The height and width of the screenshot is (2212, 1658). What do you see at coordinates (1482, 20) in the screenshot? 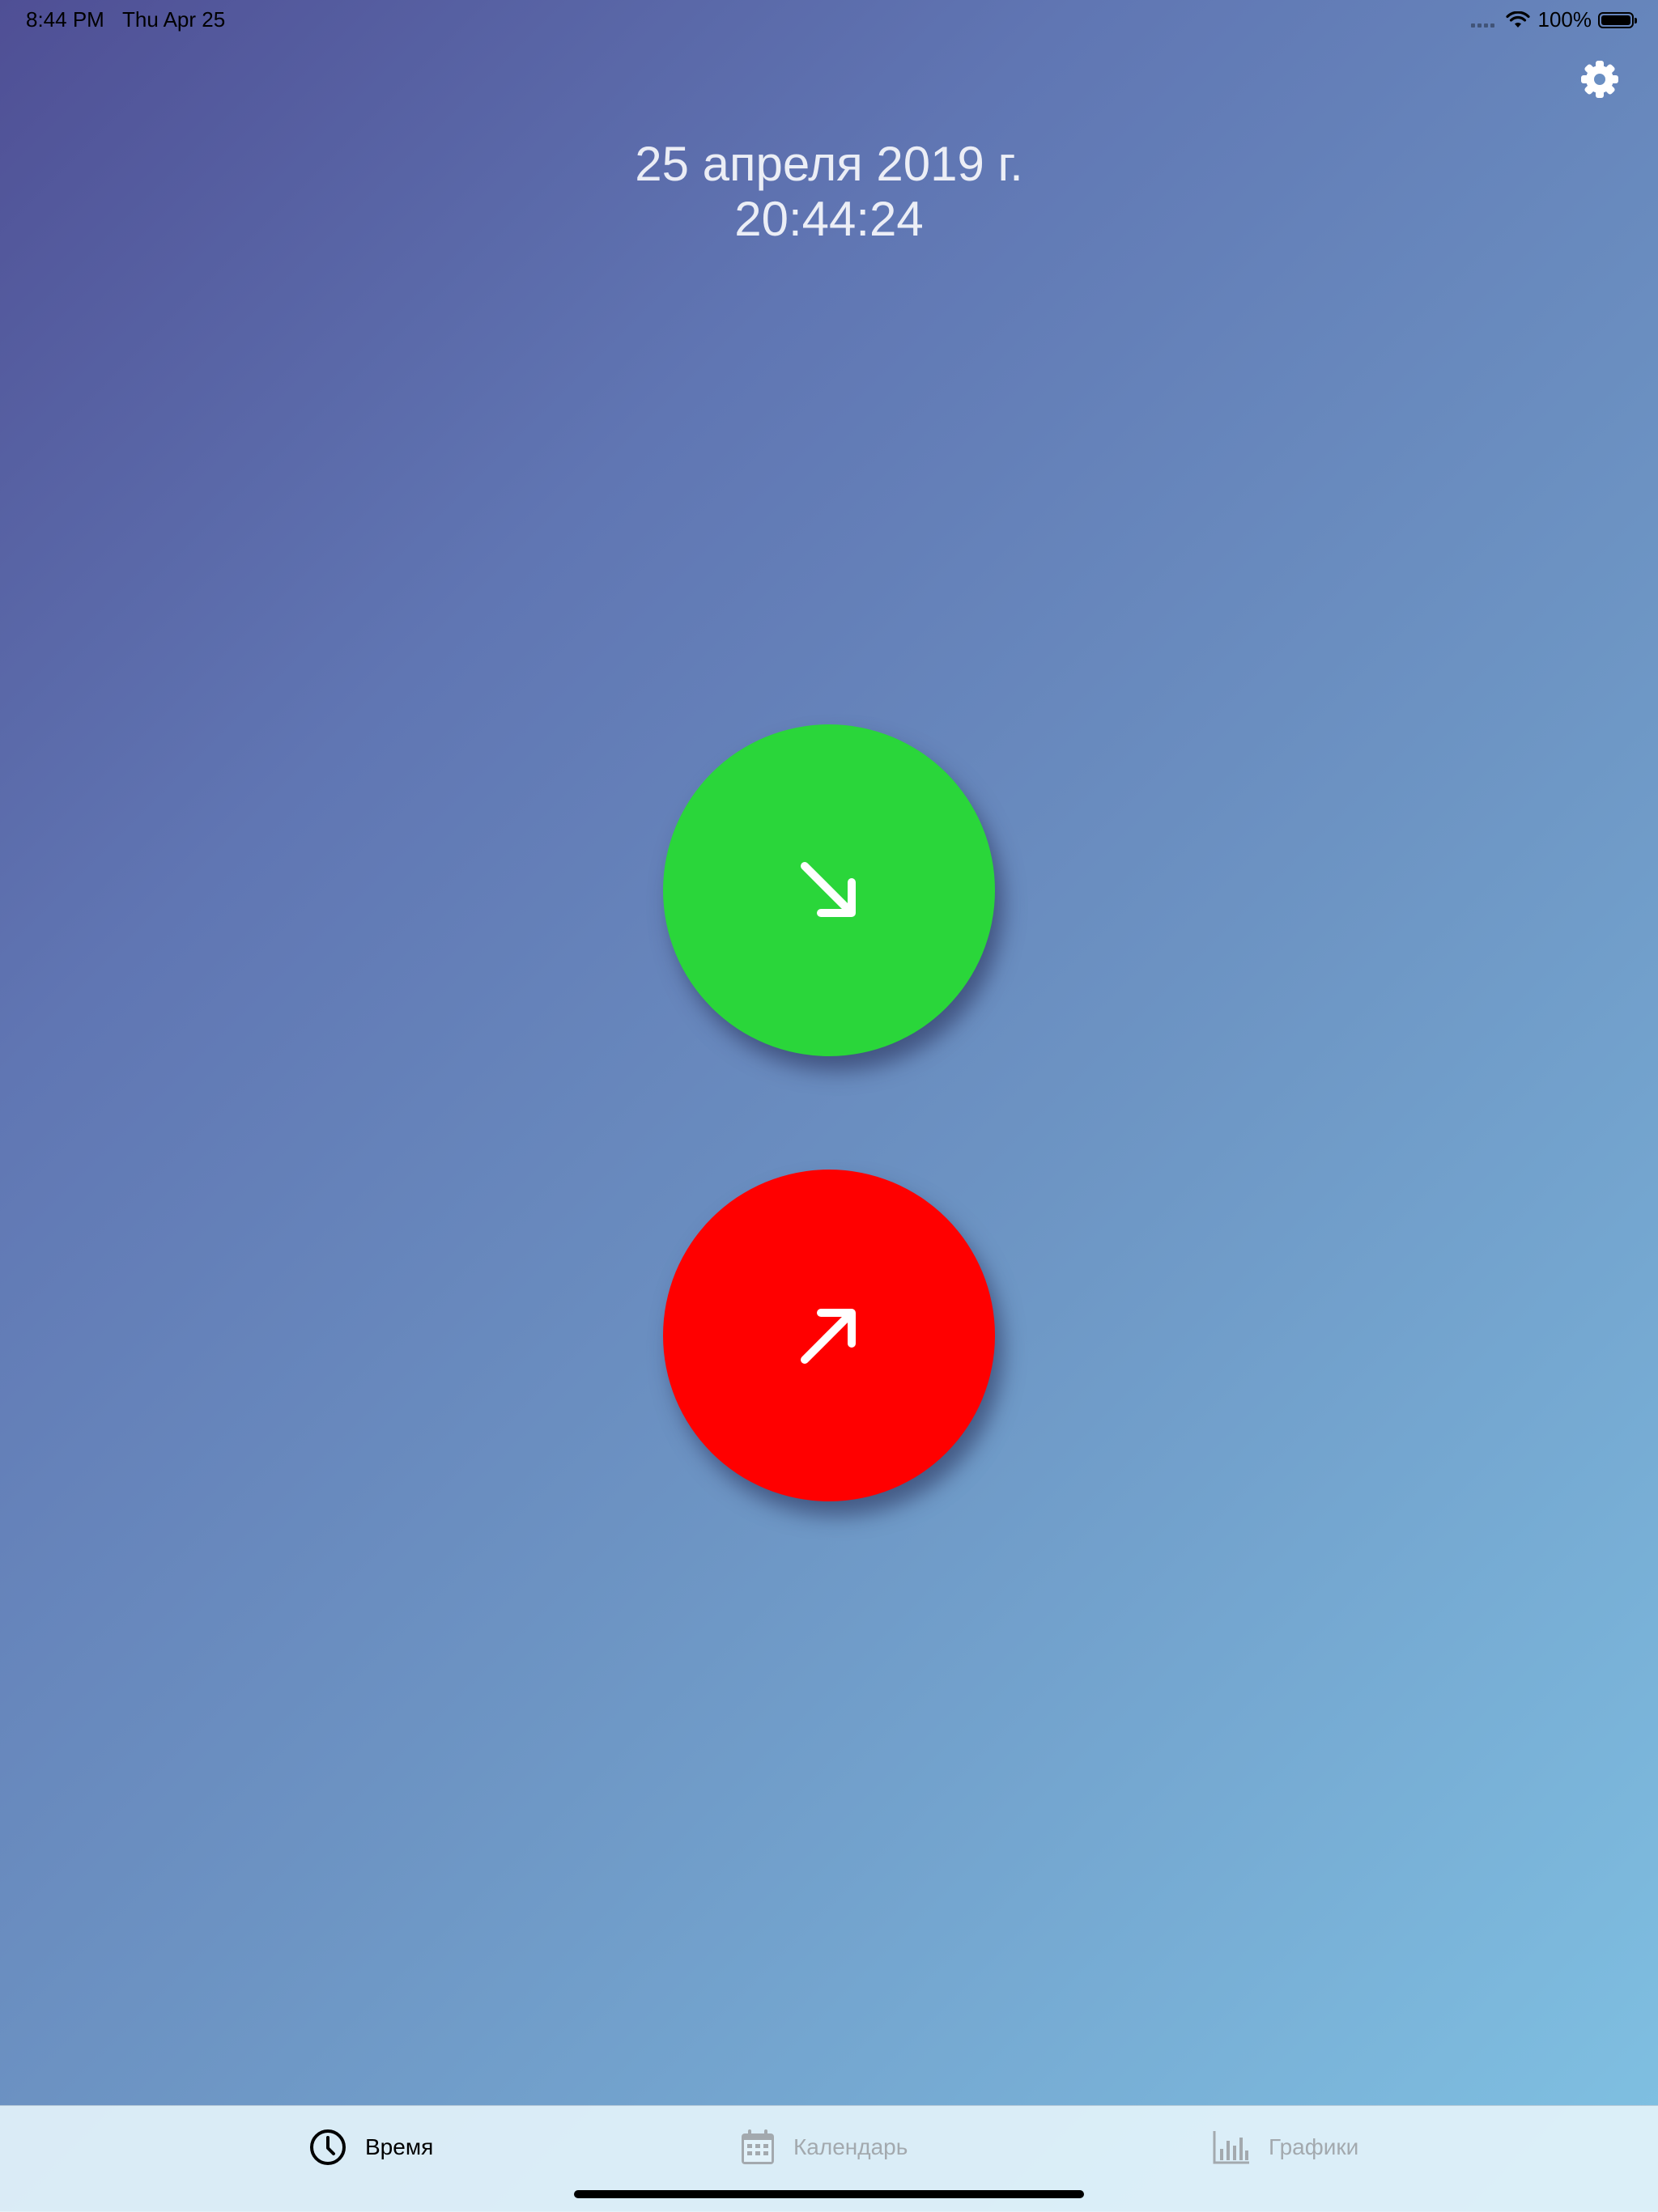
I see `cellular-signal-icon` at bounding box center [1482, 20].